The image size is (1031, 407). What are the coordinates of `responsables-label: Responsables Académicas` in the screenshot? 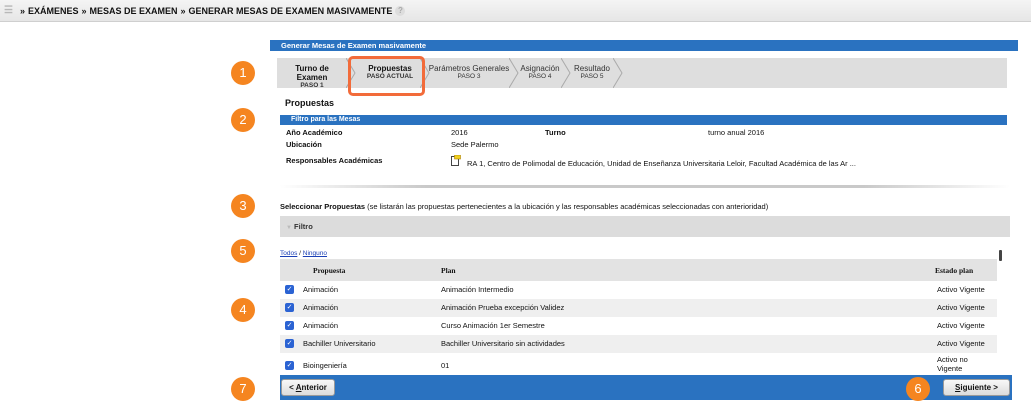 It's located at (334, 160).